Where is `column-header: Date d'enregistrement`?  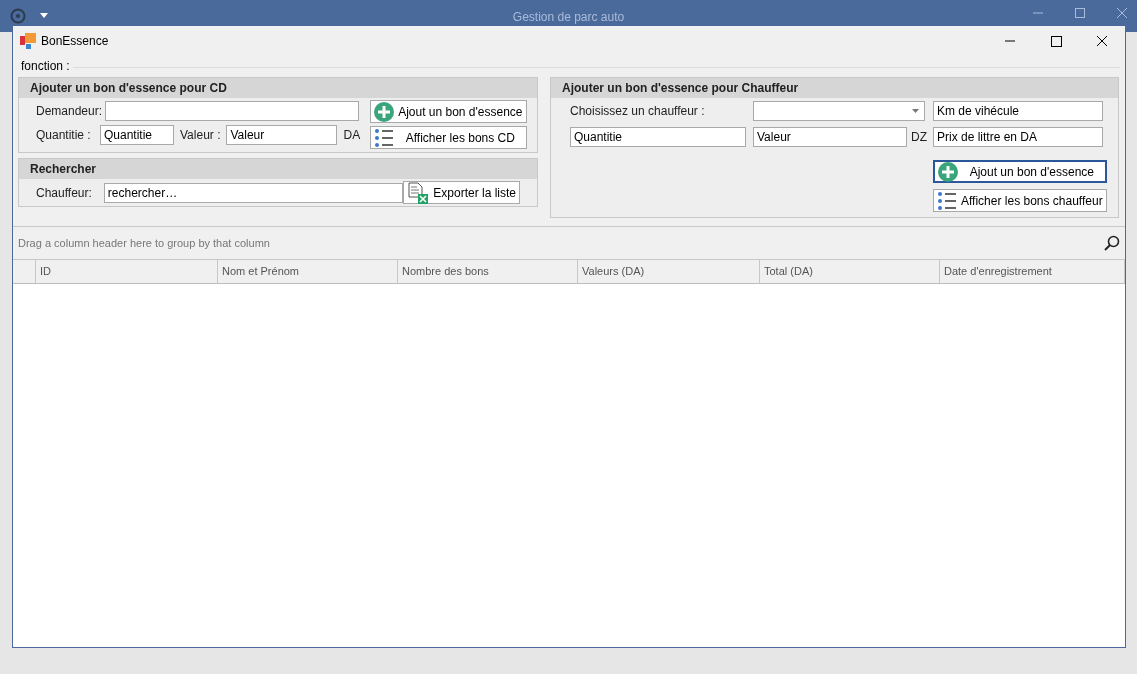 column-header: Date d'enregistrement is located at coordinates (1032, 271).